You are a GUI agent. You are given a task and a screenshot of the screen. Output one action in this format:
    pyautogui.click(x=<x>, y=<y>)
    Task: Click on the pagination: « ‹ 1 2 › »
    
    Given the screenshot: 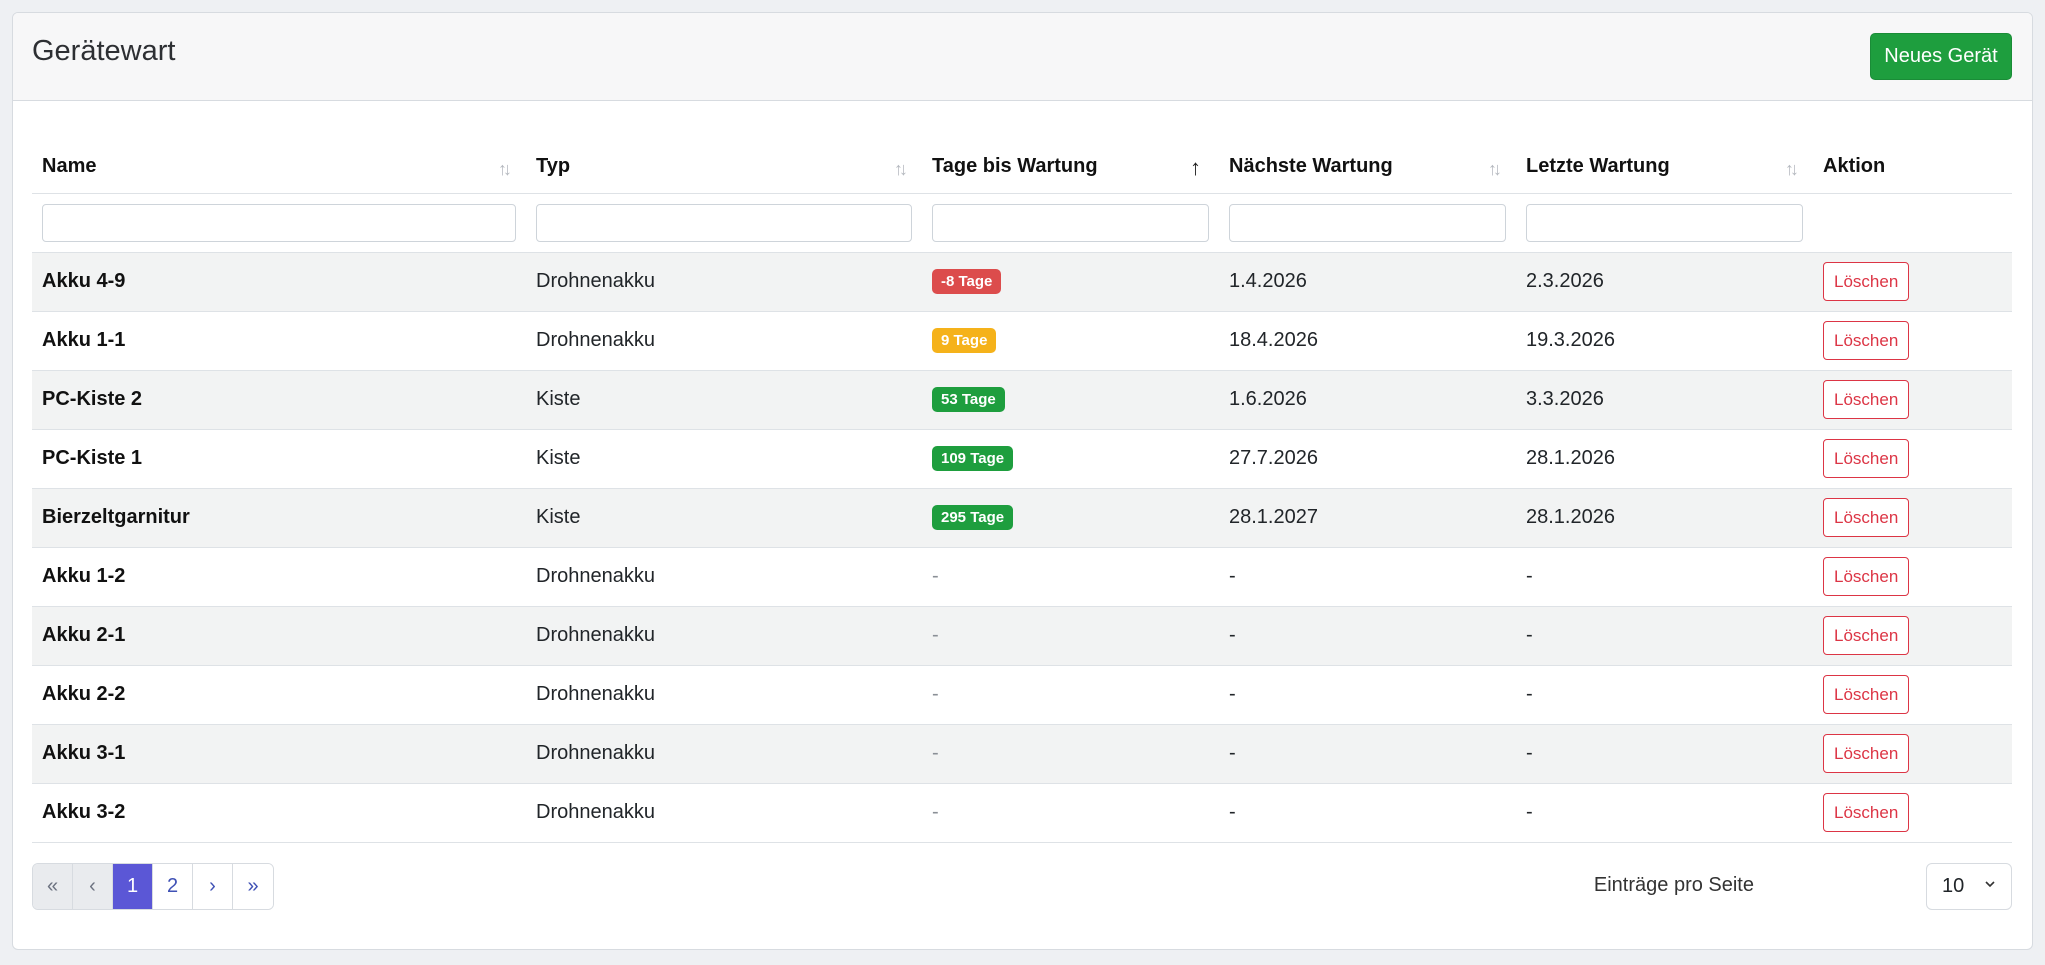 What is the action you would take?
    pyautogui.click(x=153, y=886)
    